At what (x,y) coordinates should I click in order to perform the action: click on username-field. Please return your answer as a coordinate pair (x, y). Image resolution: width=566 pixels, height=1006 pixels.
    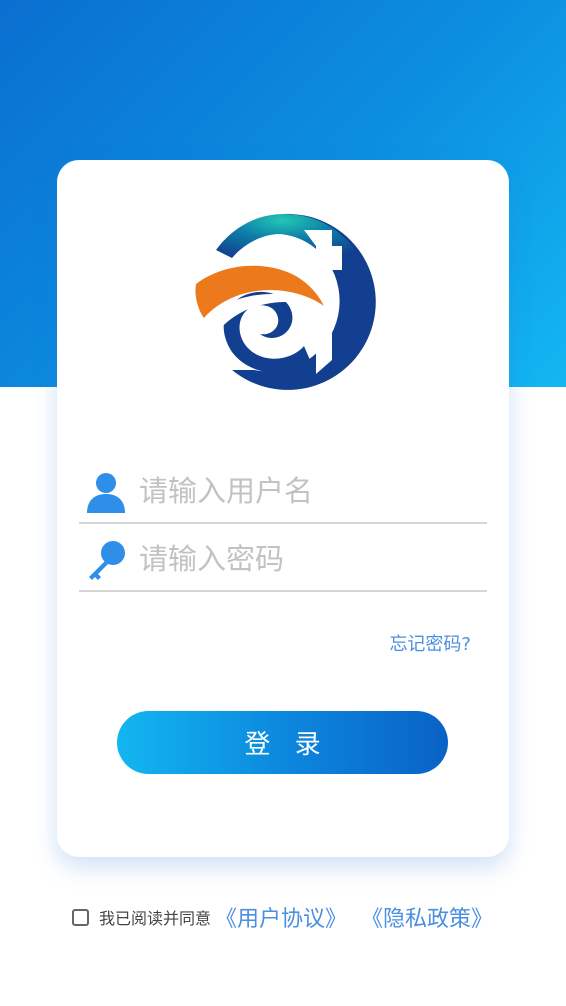
    Looking at the image, I should click on (283, 493).